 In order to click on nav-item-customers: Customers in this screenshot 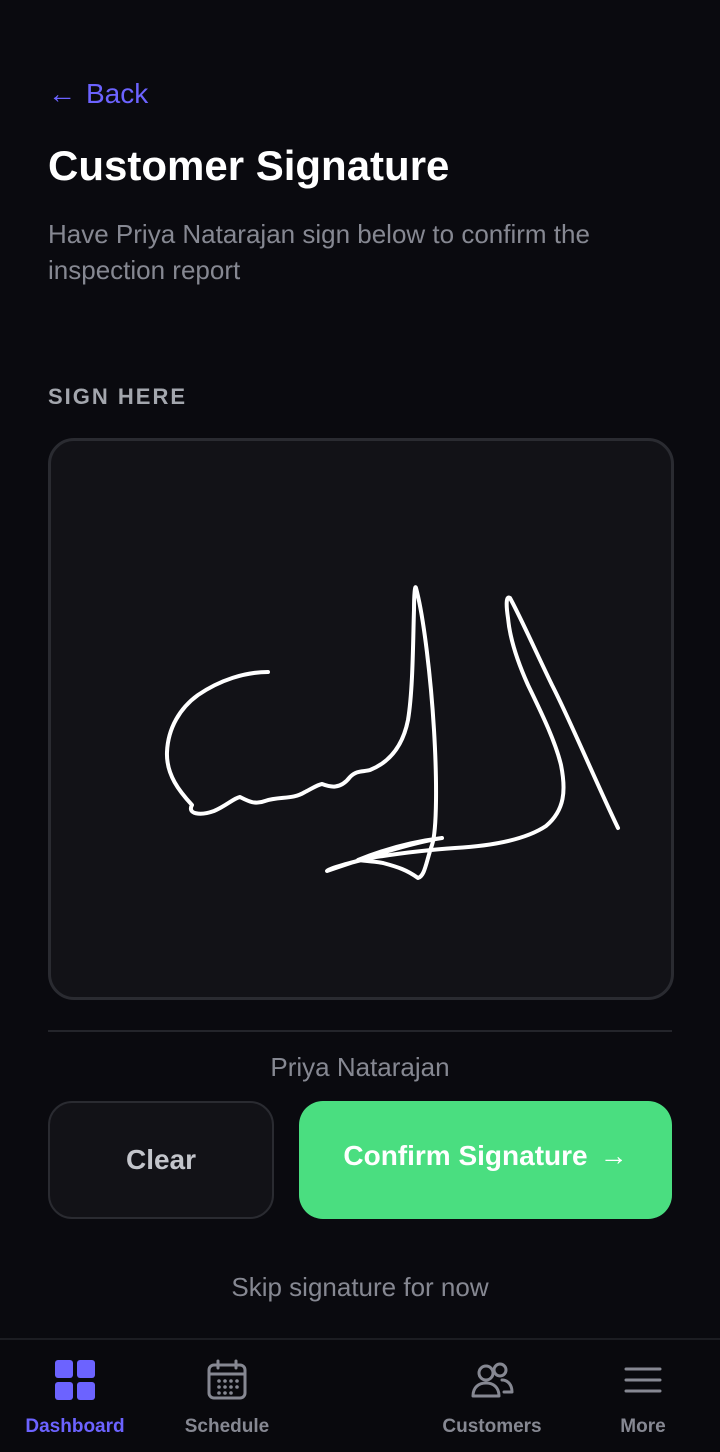, I will do `click(492, 1396)`.